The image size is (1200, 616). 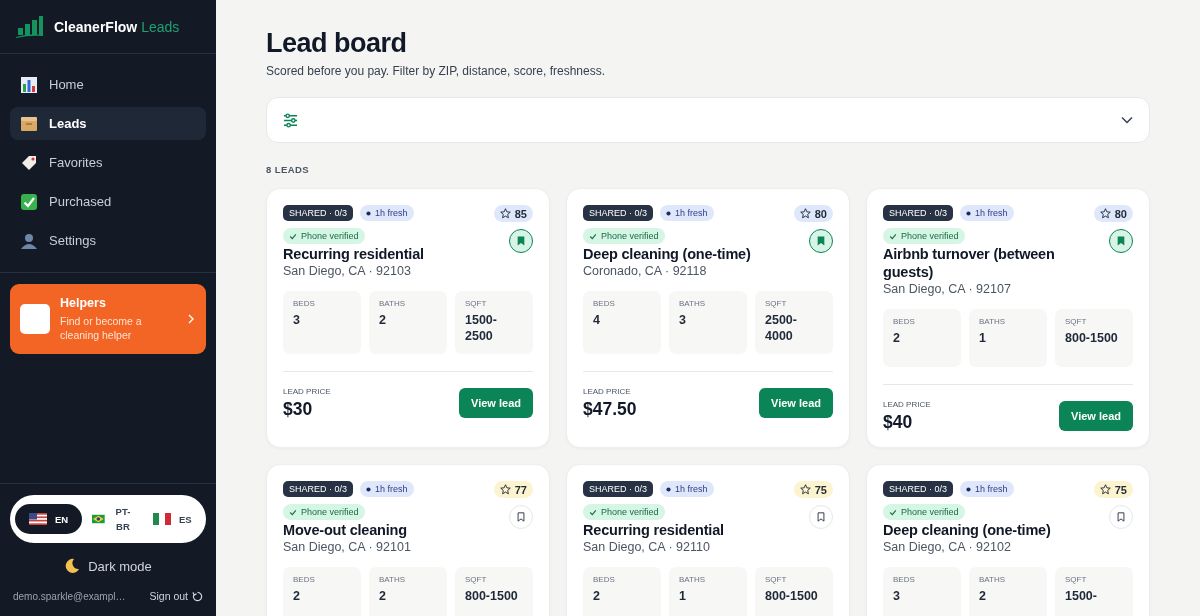 I want to click on nav-item: Settings, so click(x=108, y=240).